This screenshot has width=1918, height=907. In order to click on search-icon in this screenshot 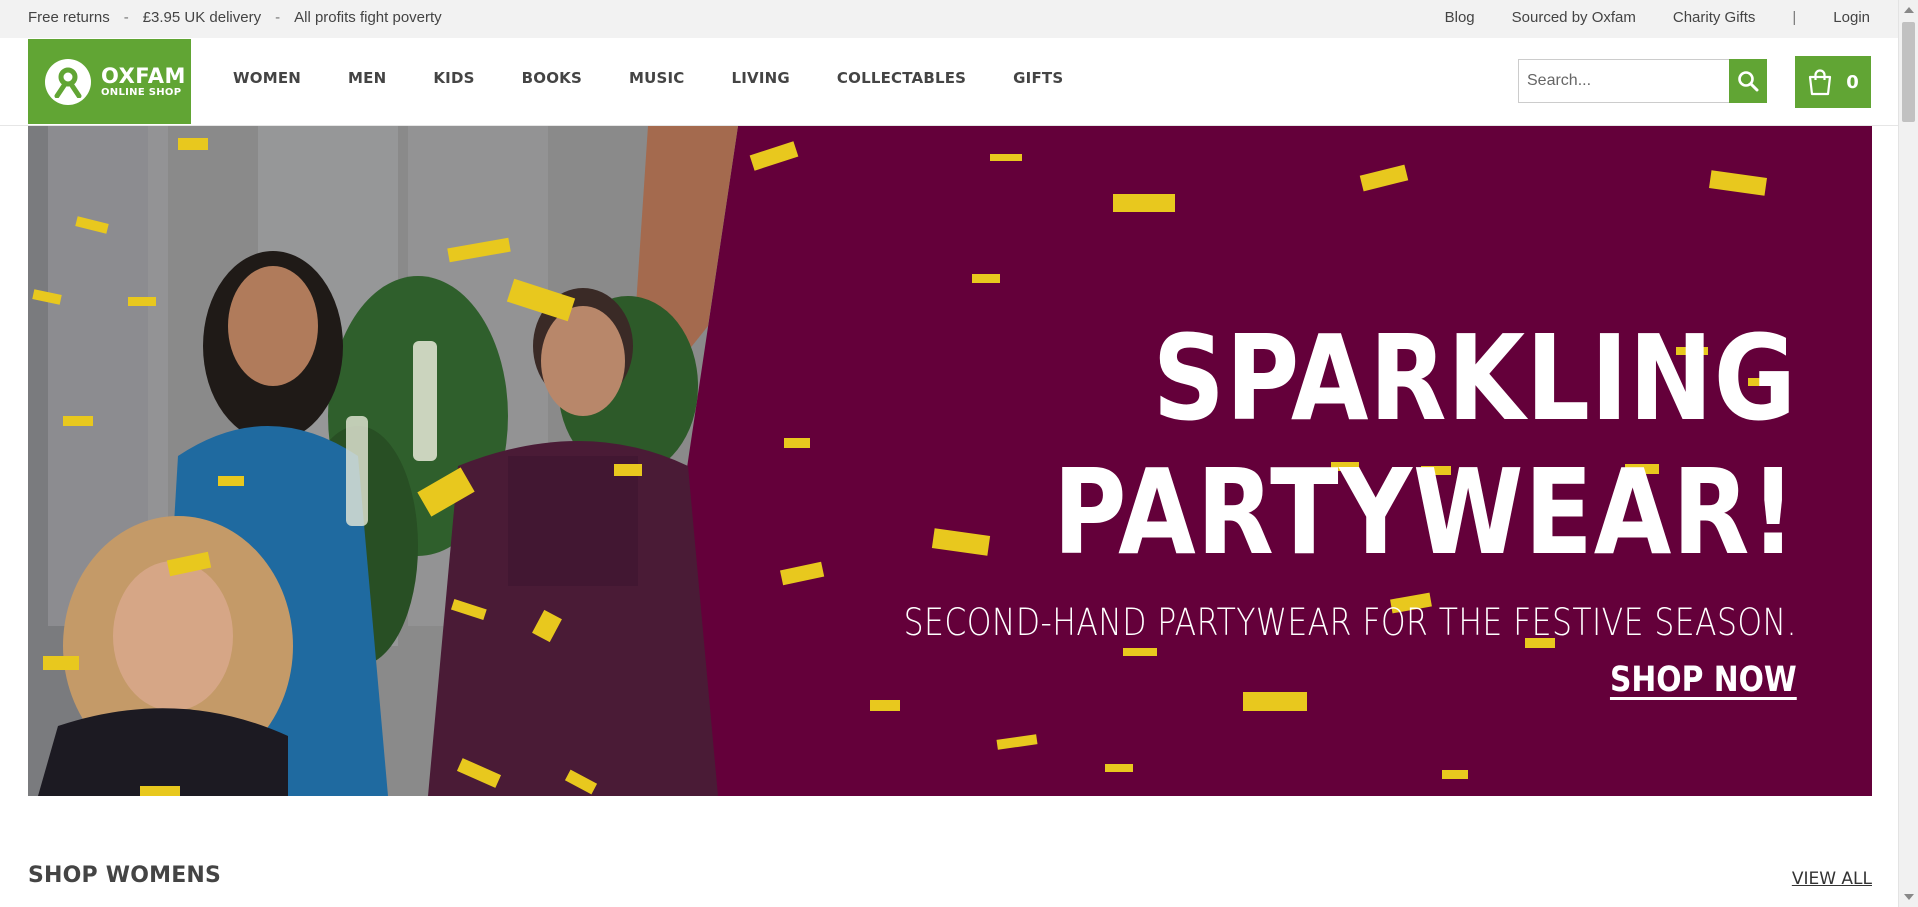, I will do `click(1748, 81)`.